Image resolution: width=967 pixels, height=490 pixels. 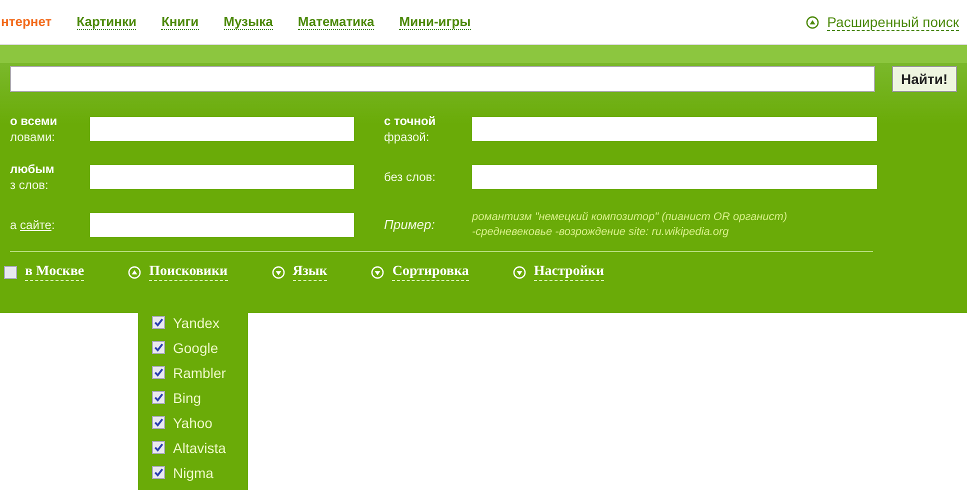 I want to click on engine-label: Yahoo, so click(x=192, y=422).